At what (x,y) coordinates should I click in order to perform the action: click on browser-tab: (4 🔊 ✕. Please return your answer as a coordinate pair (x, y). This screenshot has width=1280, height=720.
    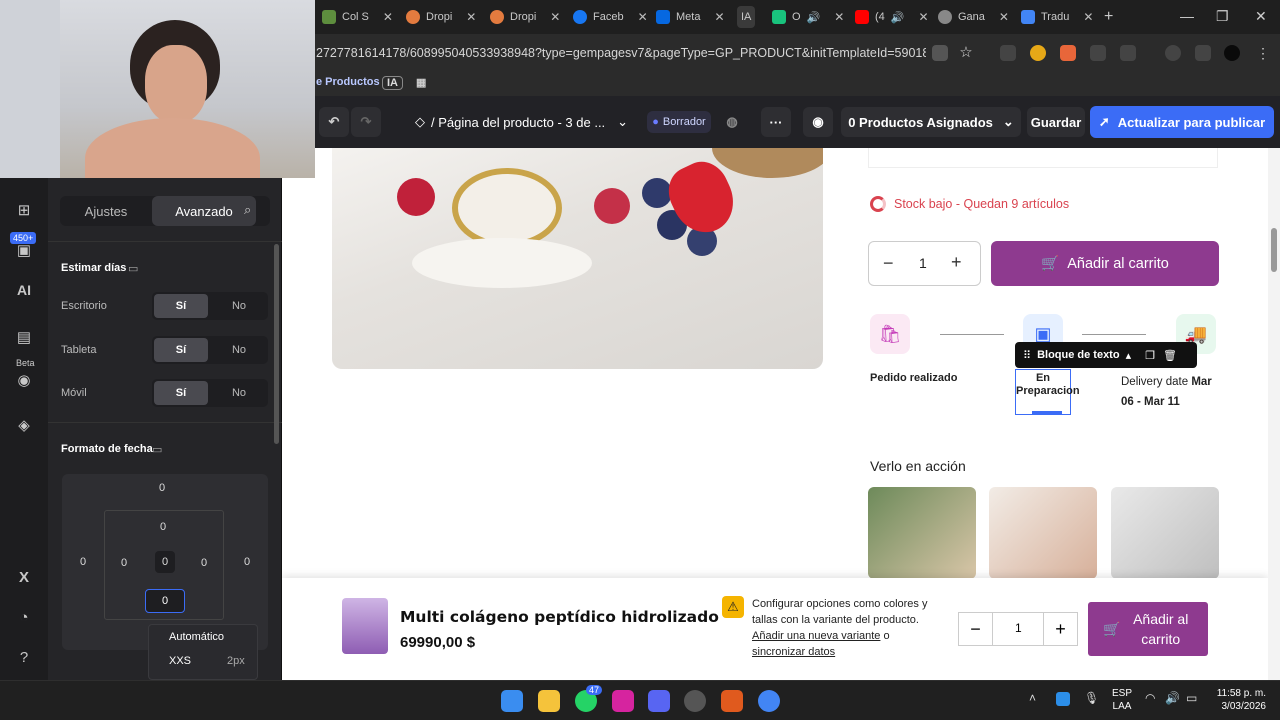
    Looking at the image, I should click on (892, 17).